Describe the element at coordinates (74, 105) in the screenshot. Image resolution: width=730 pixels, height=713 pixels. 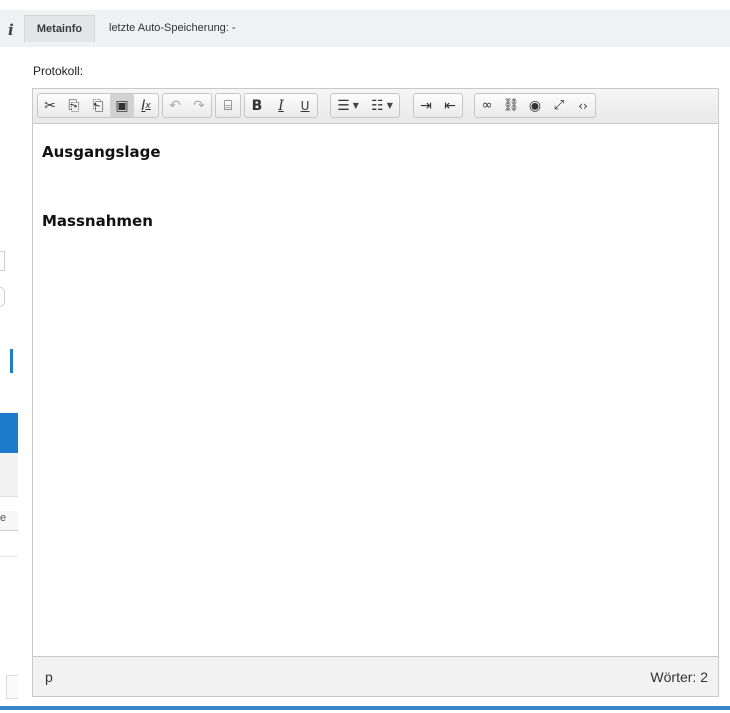
I see `copy-icon: ⎘` at that location.